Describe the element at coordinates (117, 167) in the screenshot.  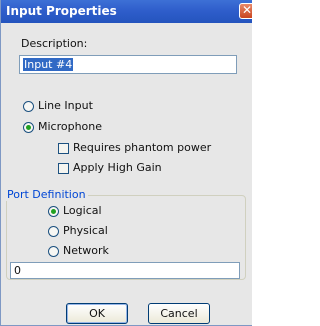
I see `high-gain-label: Apply High Gain` at that location.